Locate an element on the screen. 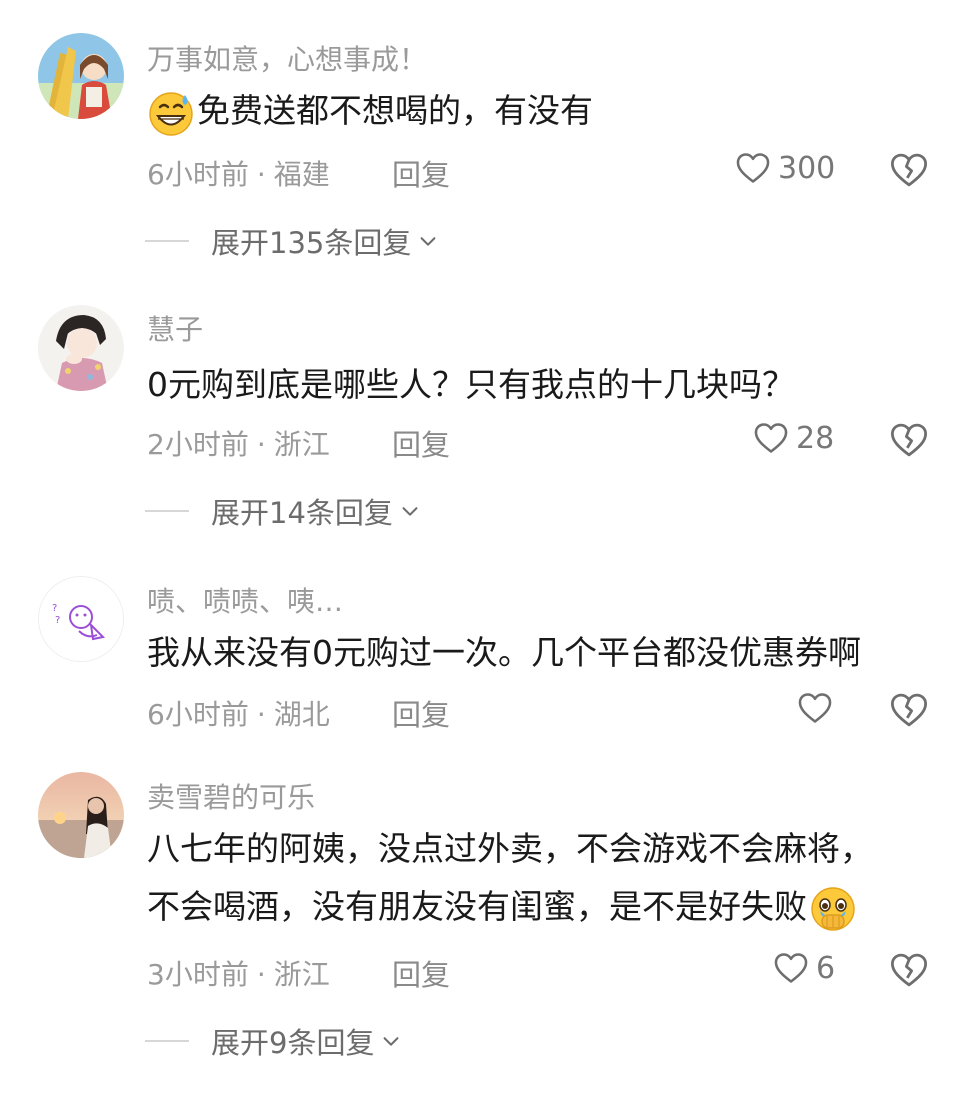 The width and height of the screenshot is (974, 1101). time-ago: 2小时前 is located at coordinates (198, 444).